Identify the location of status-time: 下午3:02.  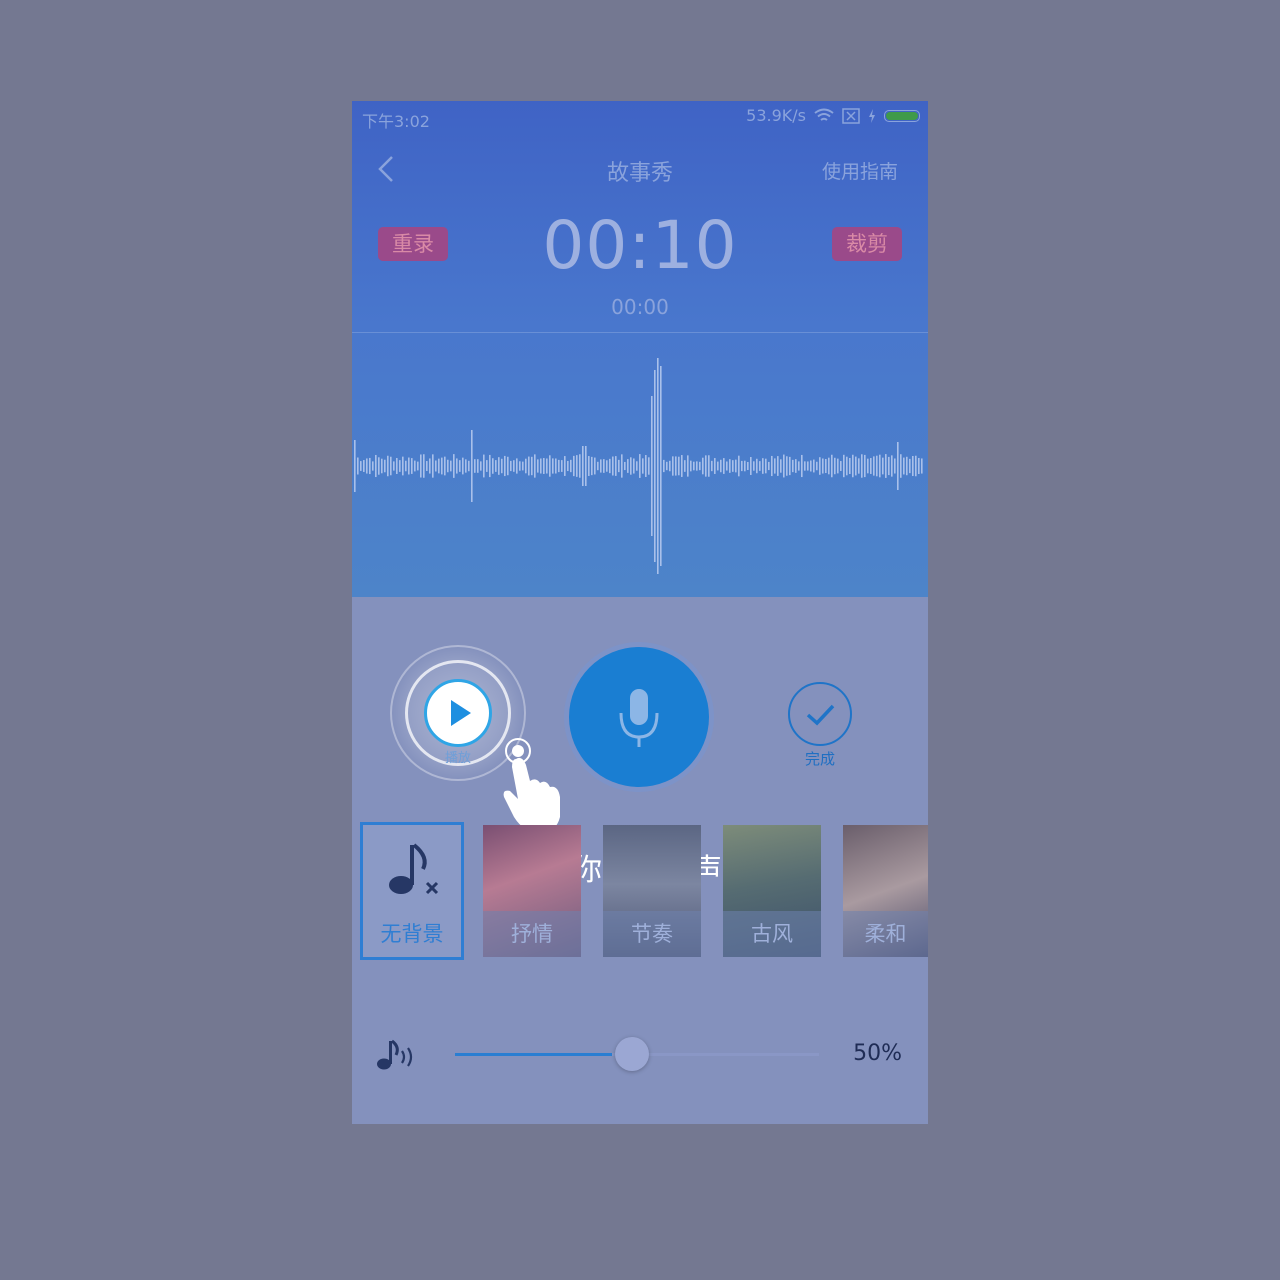
(396, 121).